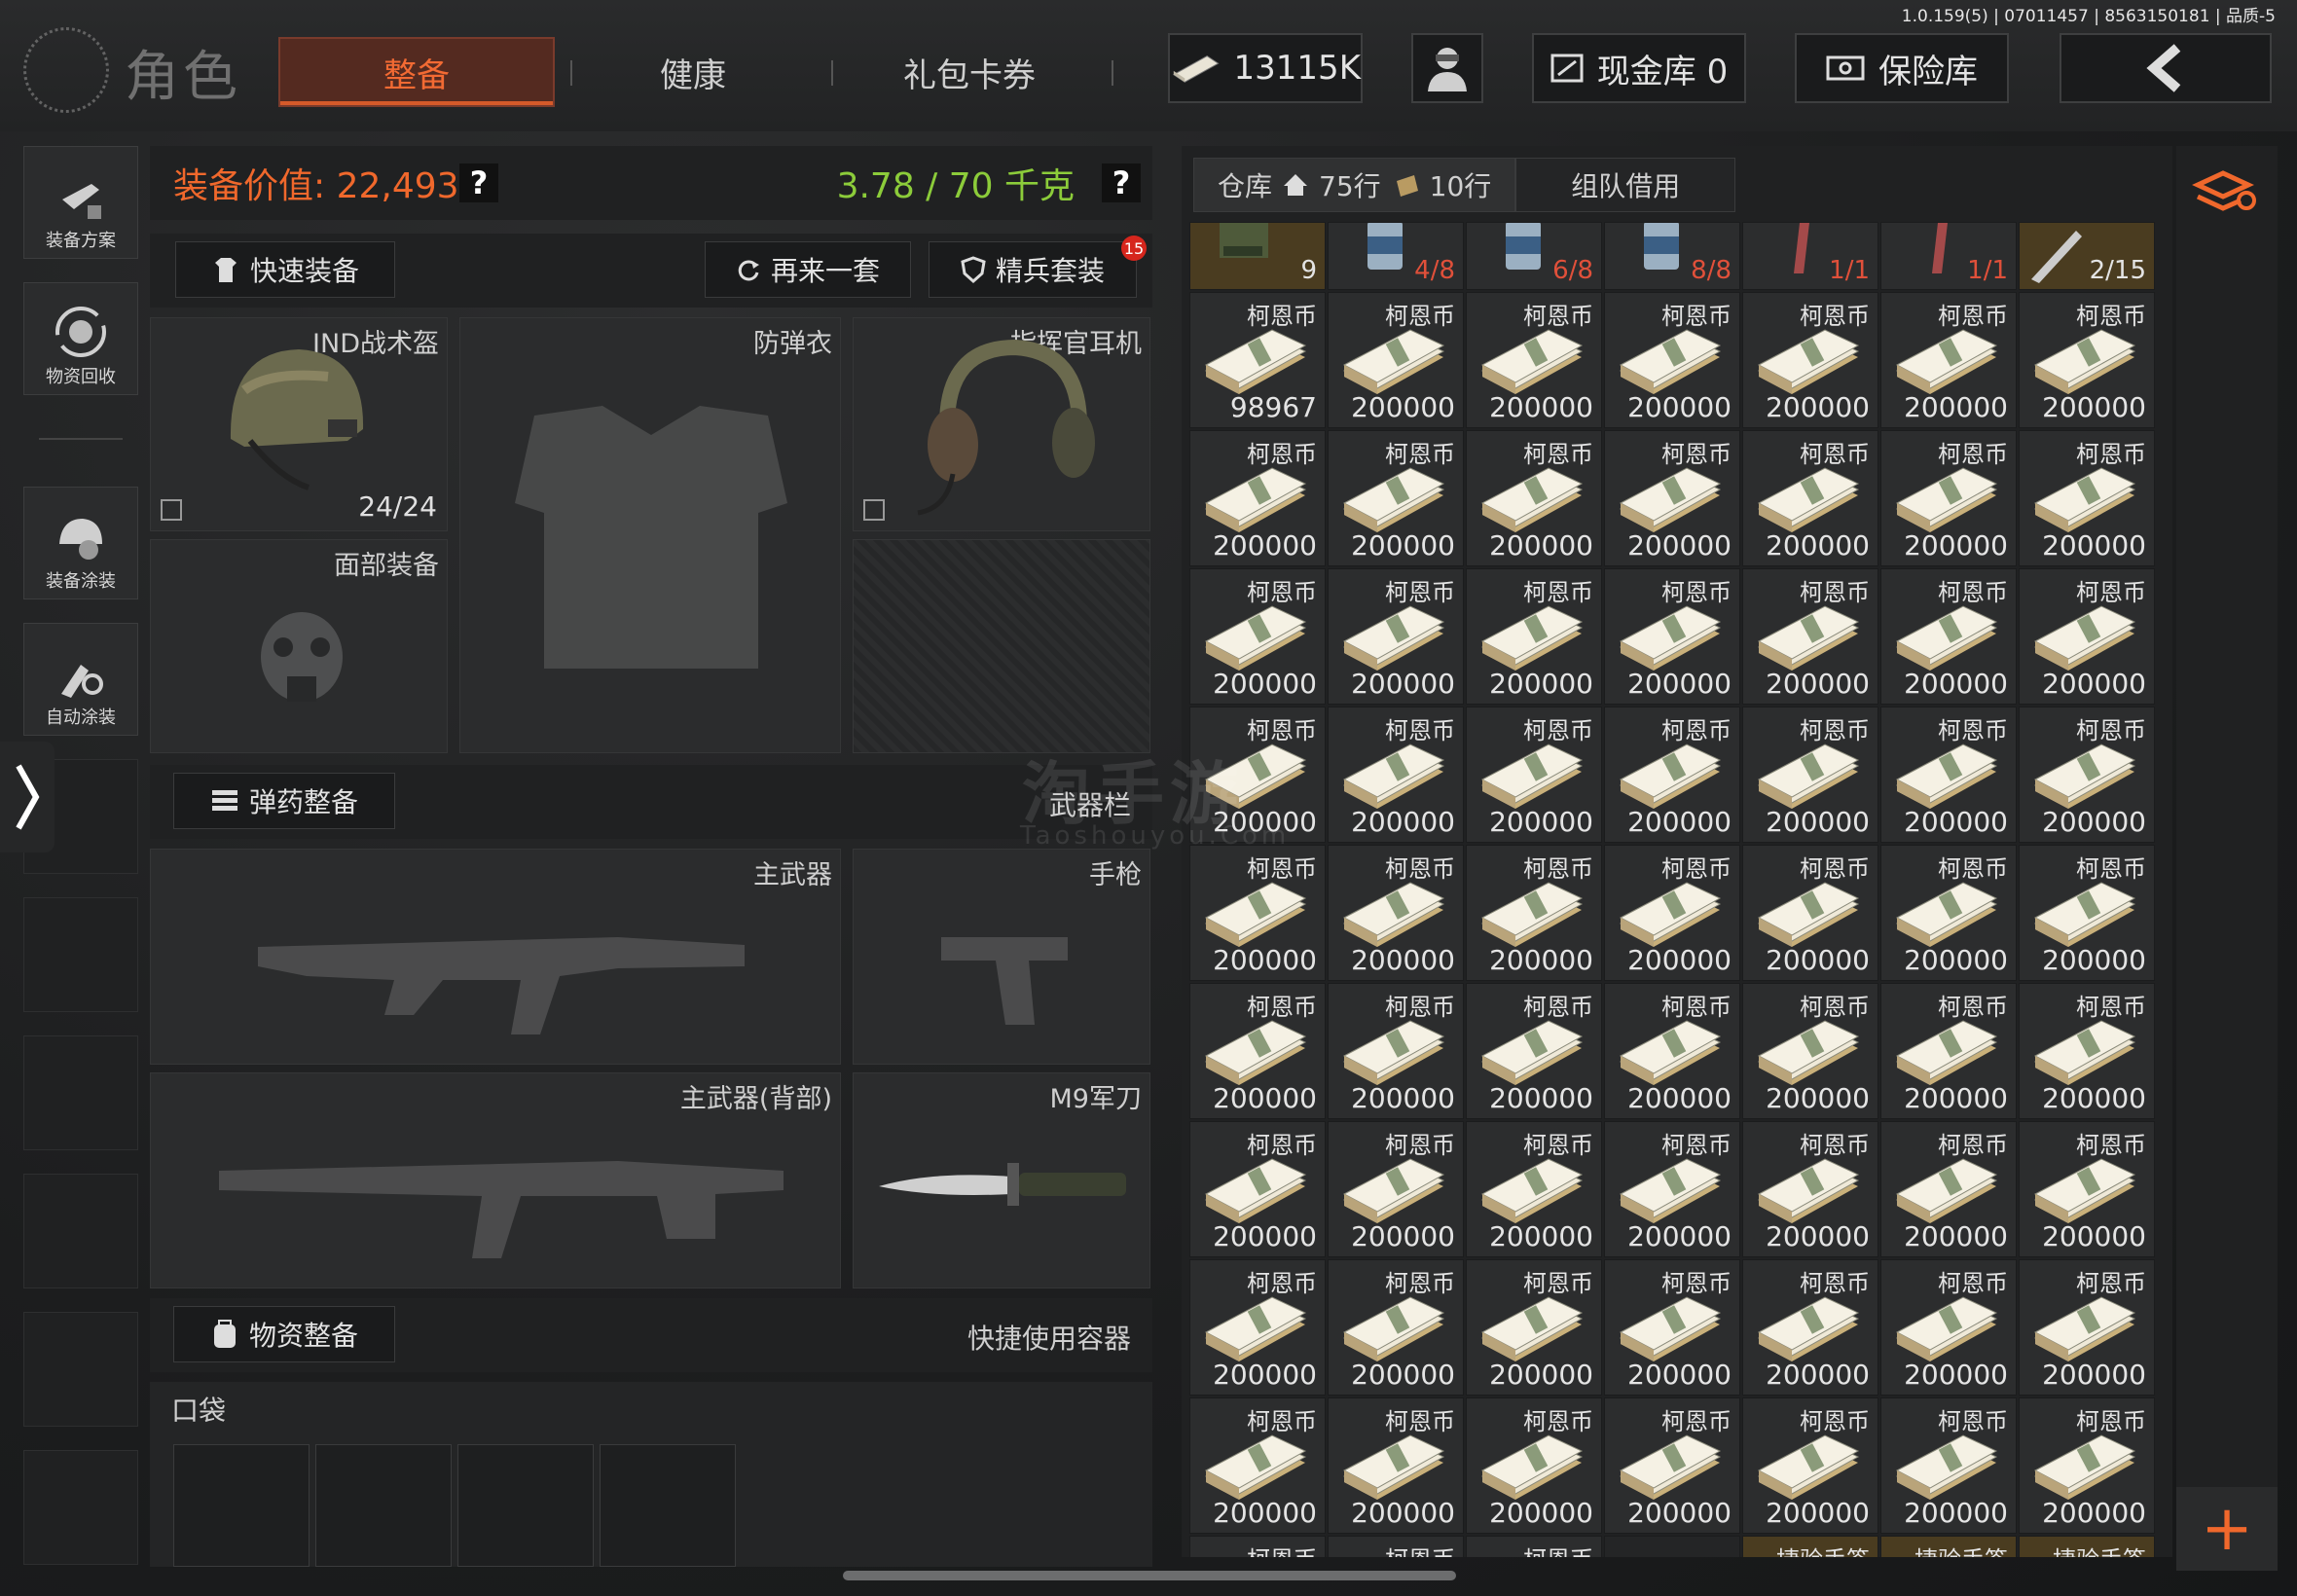  Describe the element at coordinates (2227, 1529) in the screenshot. I see `add-row-button: +` at that location.